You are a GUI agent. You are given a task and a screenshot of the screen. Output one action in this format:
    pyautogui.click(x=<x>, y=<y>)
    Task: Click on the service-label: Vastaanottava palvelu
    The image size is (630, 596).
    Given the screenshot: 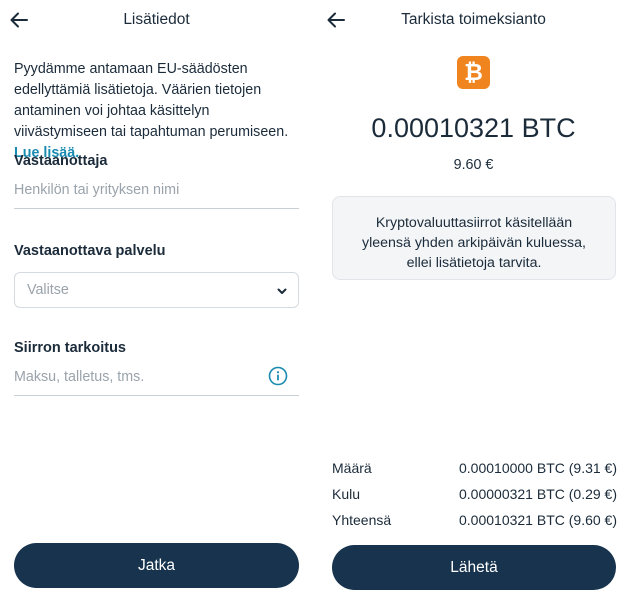 What is the action you would take?
    pyautogui.click(x=90, y=251)
    